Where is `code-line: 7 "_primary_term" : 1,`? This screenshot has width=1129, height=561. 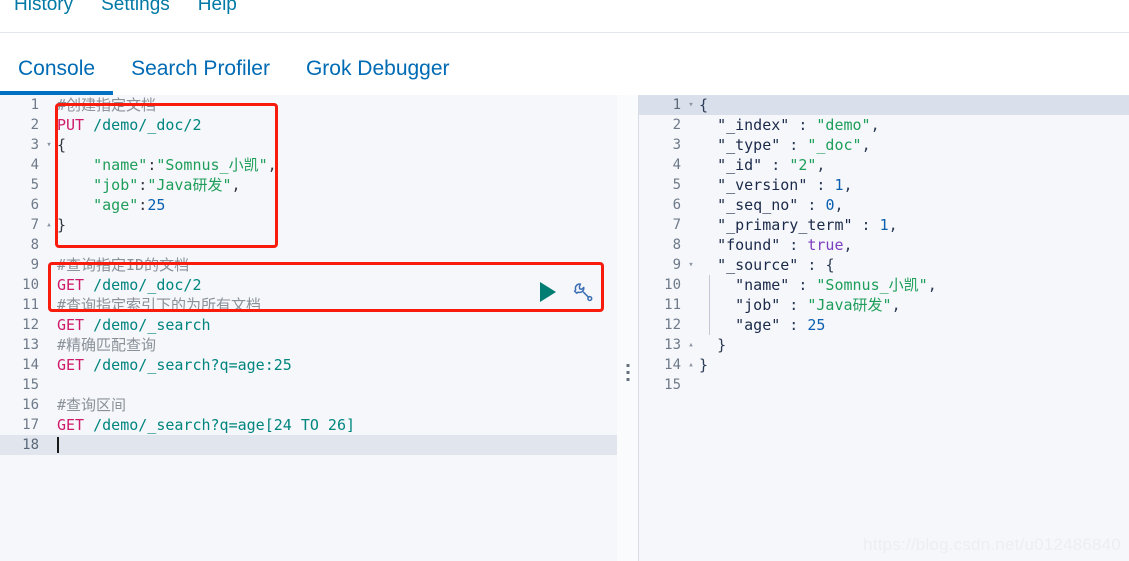
code-line: 7 "_primary_term" : 1, is located at coordinates (884, 225).